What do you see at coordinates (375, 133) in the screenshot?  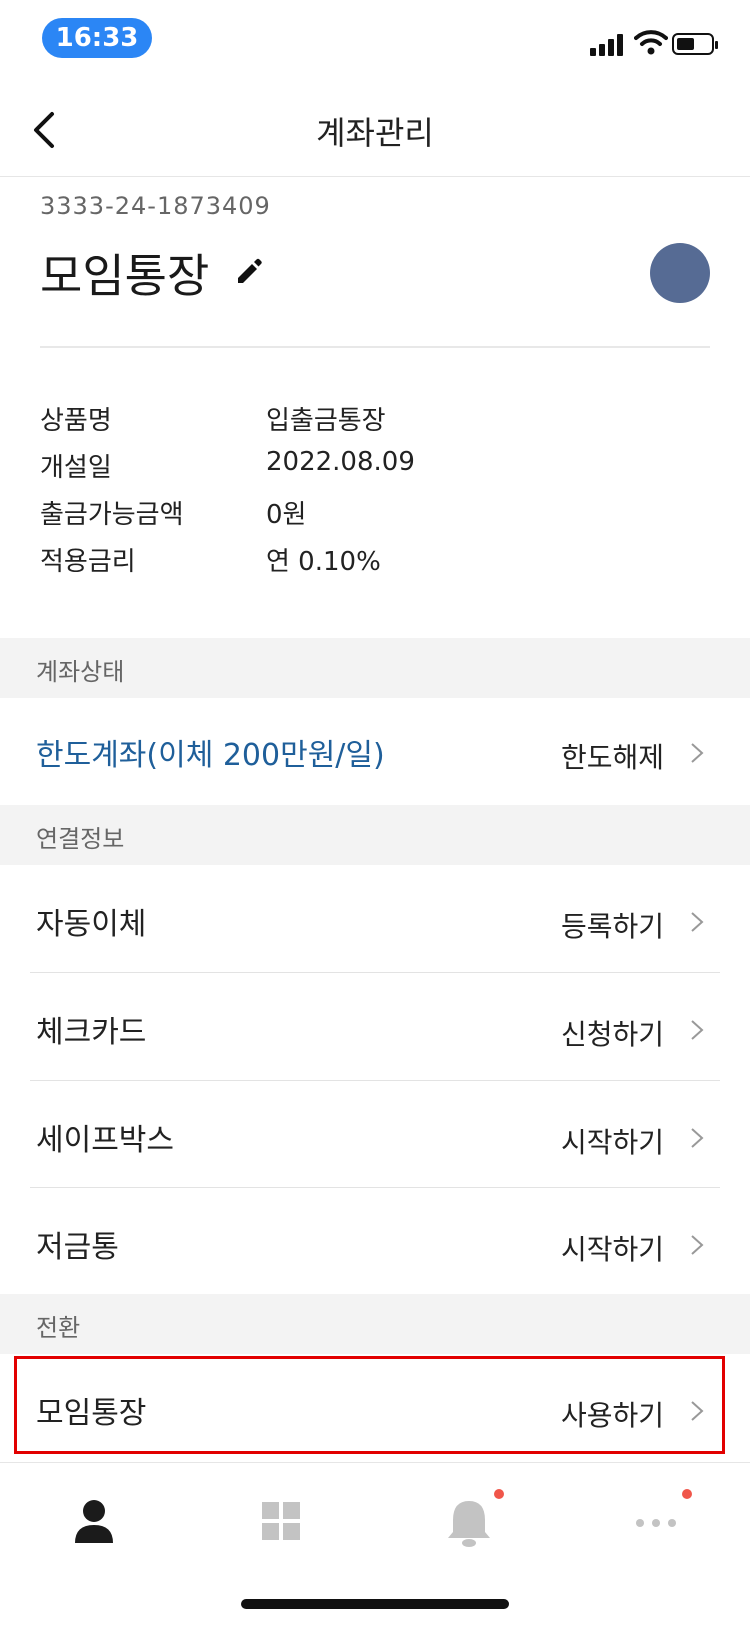 I see `page-title: 계좌관리` at bounding box center [375, 133].